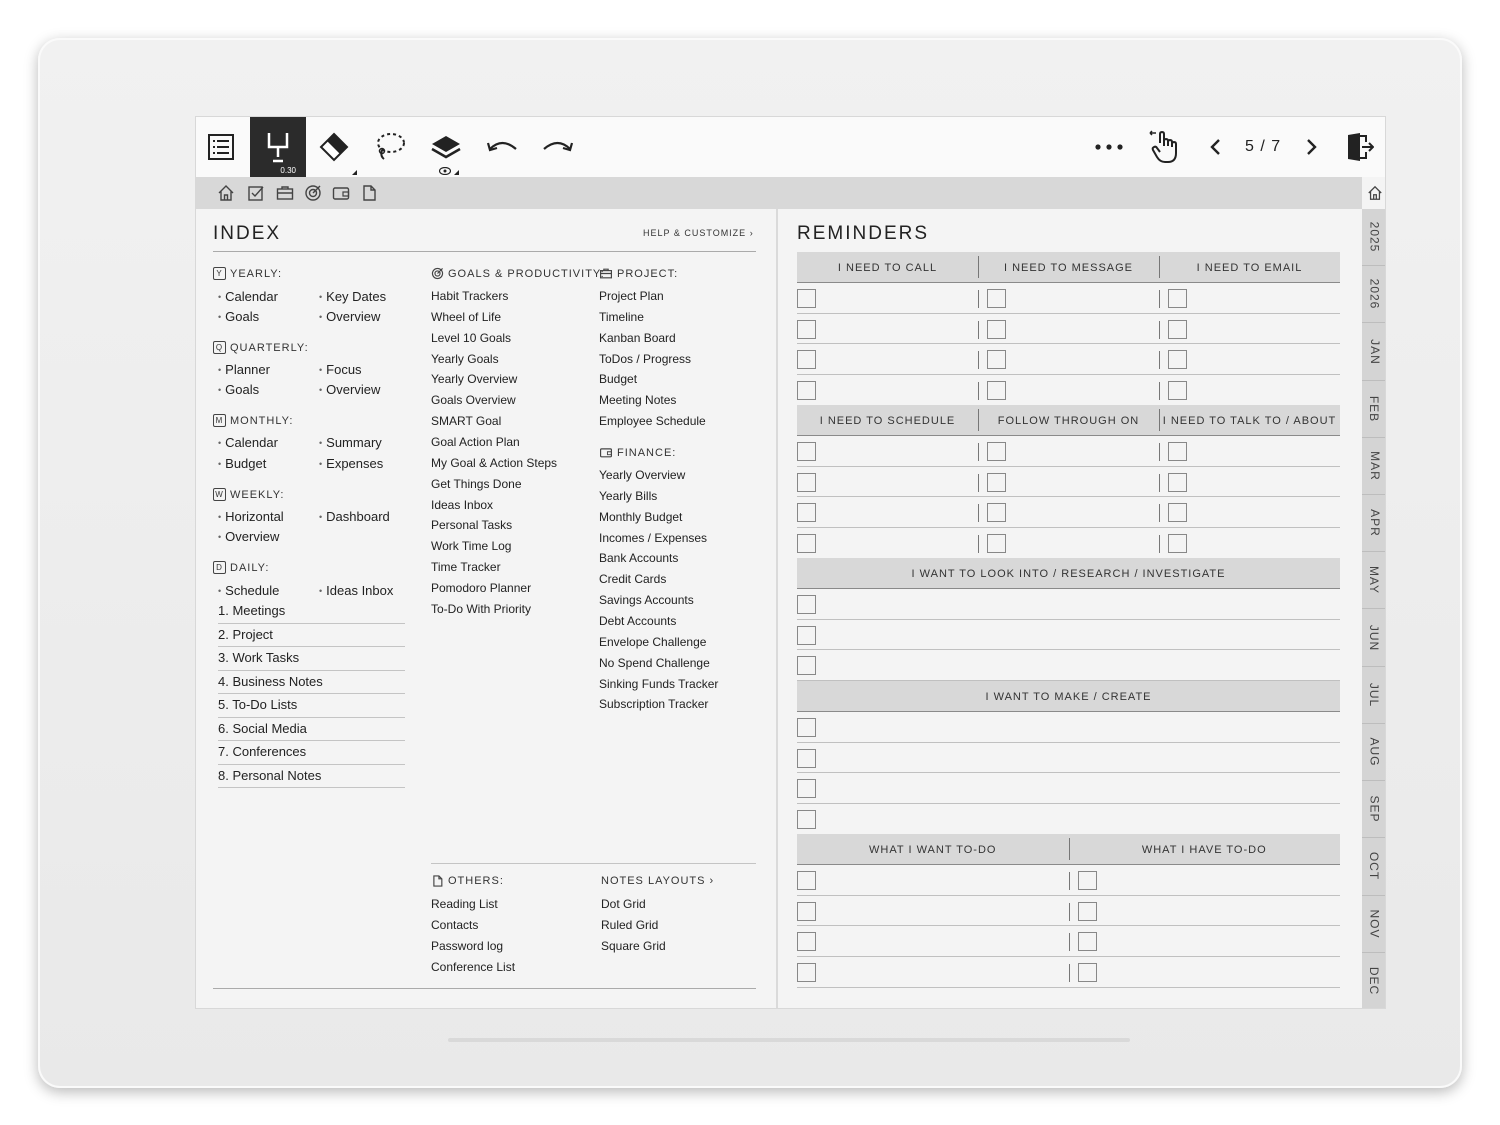  Describe the element at coordinates (466, 567) in the screenshot. I see `goals-link: Time Tracker` at that location.